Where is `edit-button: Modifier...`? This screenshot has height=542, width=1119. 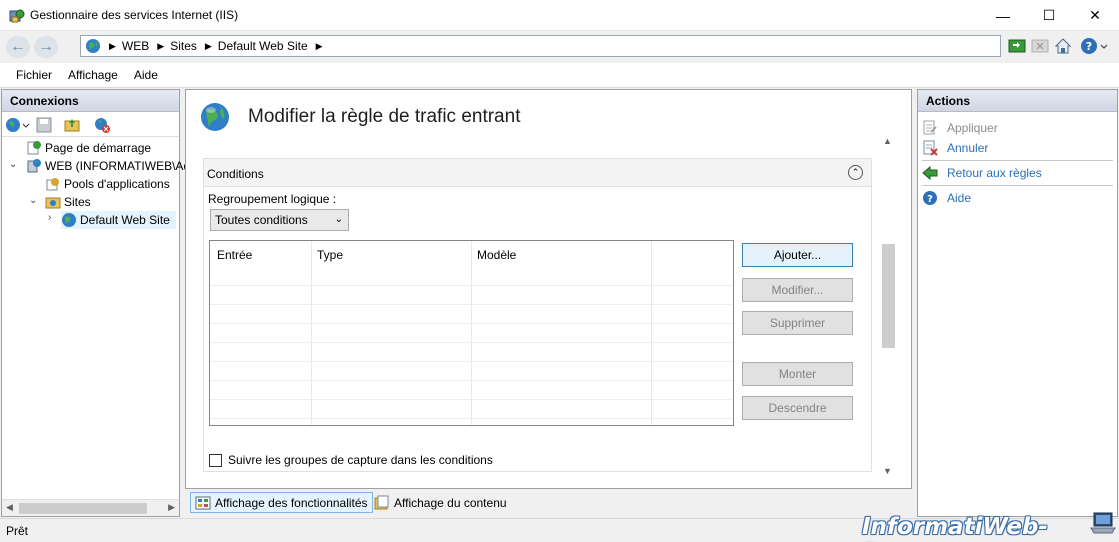
edit-button: Modifier... is located at coordinates (797, 290).